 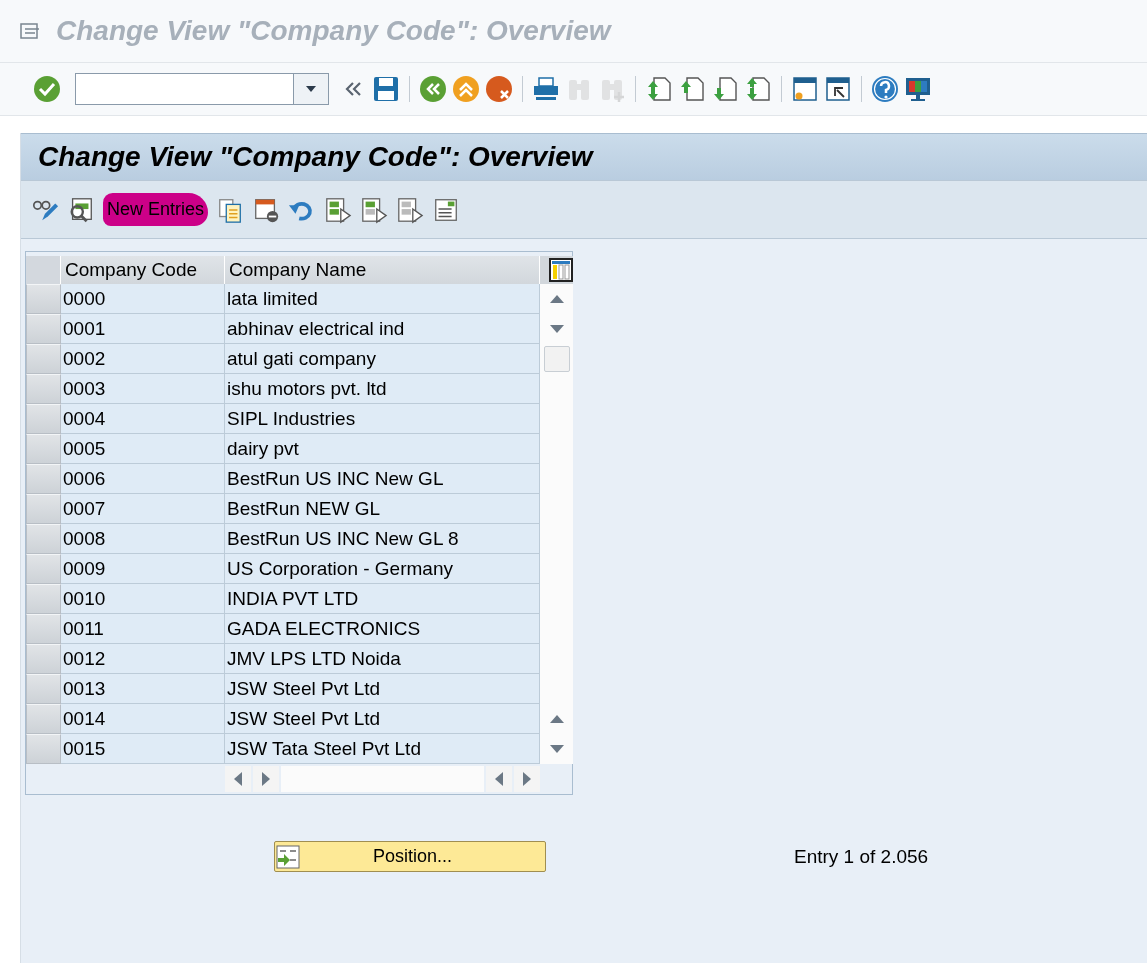 I want to click on window-title: Change View "Company Code": Overview, so click(x=333, y=31).